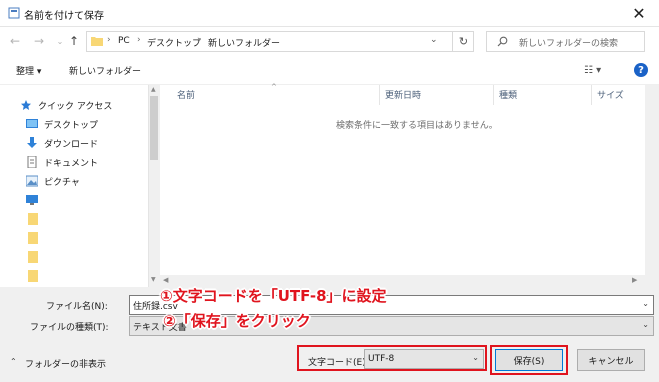  Describe the element at coordinates (273, 296) in the screenshot. I see `annotation-step-1: ①文字コードを「UTF-8」に設定` at that location.